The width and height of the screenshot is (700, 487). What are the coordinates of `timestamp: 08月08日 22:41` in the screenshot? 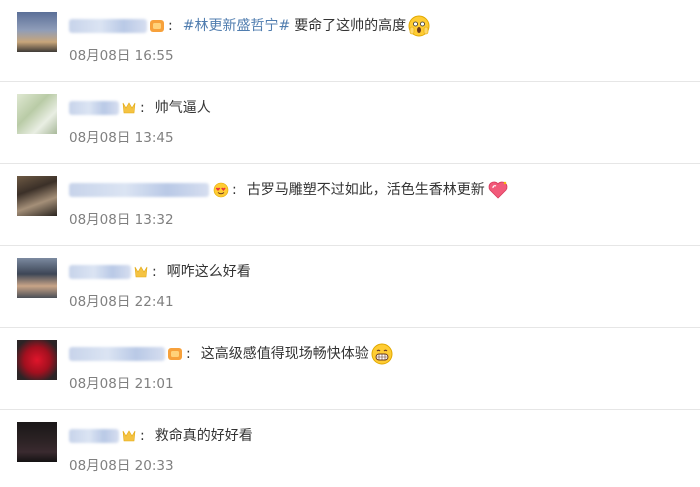 It's located at (121, 302).